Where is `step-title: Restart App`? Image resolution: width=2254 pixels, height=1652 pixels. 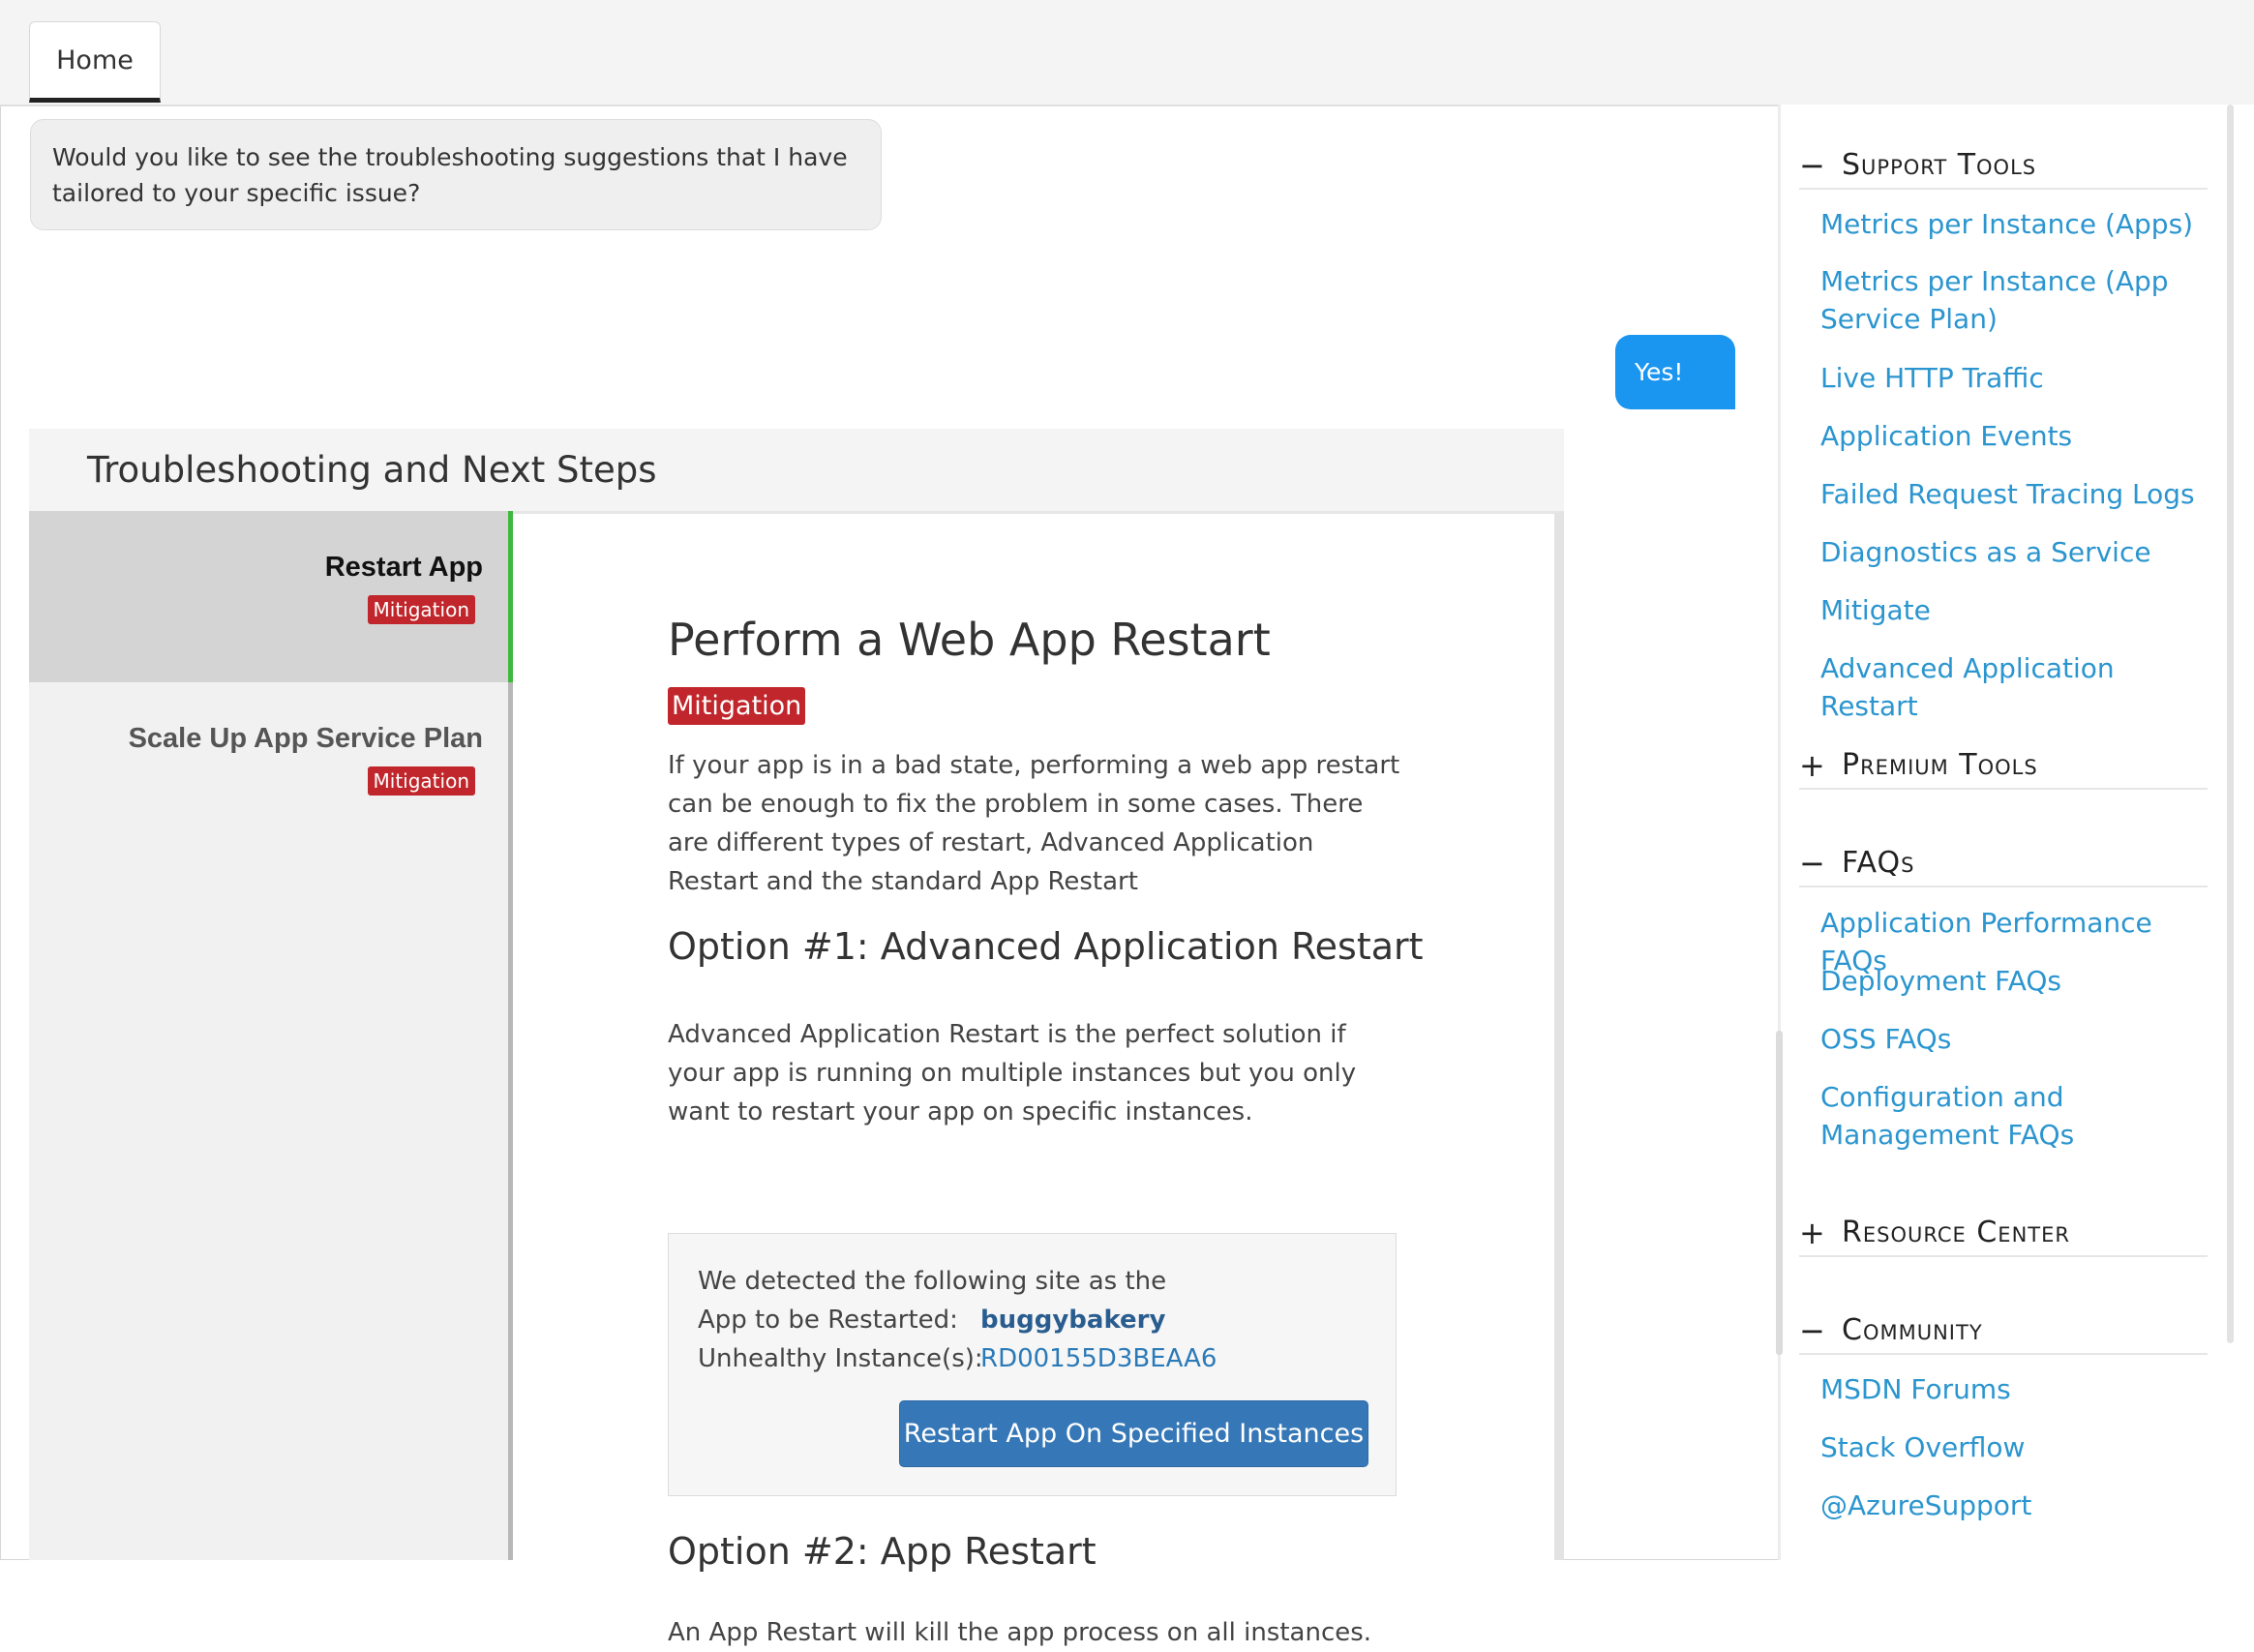
step-title: Restart App is located at coordinates (403, 568).